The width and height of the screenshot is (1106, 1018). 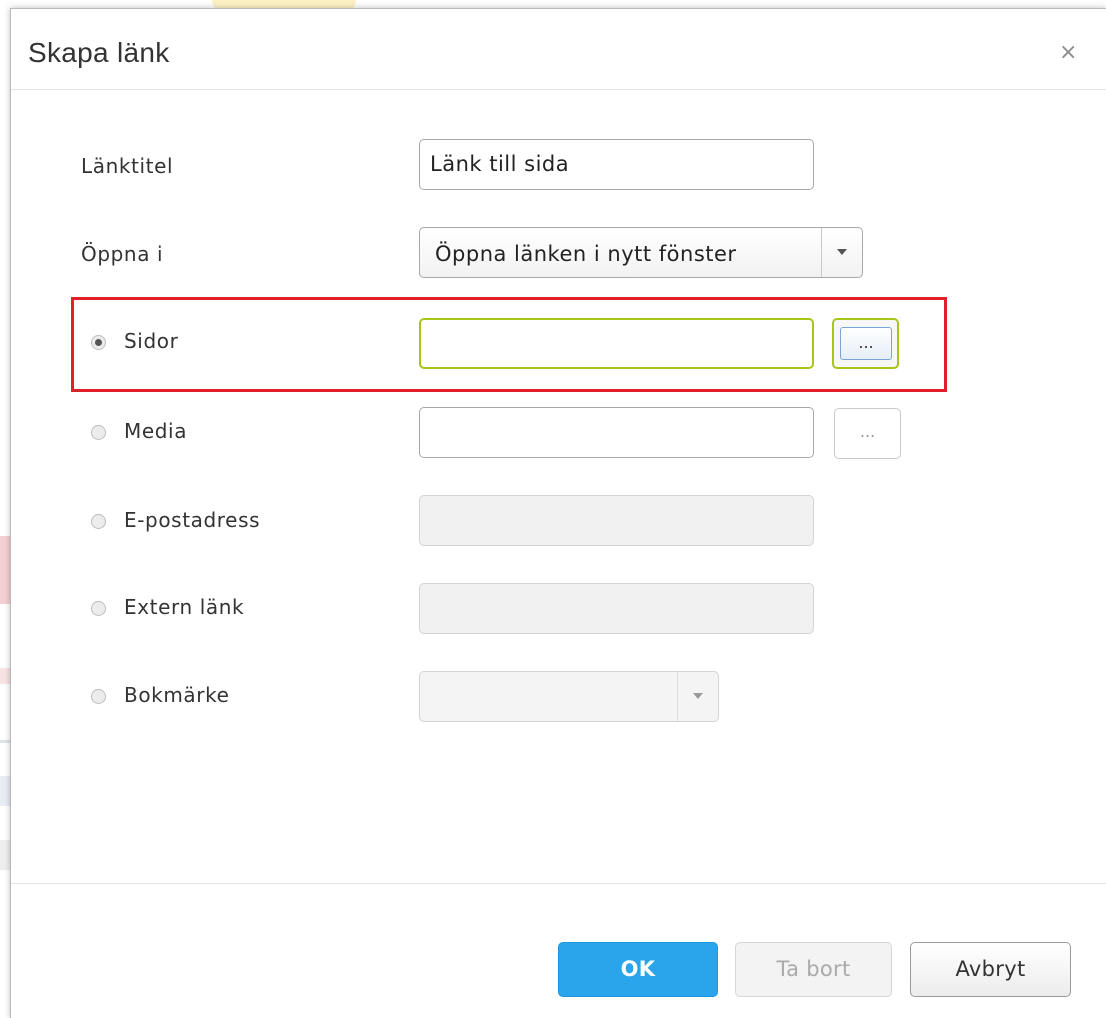 What do you see at coordinates (586, 254) in the screenshot?
I see `open-in-selected-value: Öppna länken i nytt fönster` at bounding box center [586, 254].